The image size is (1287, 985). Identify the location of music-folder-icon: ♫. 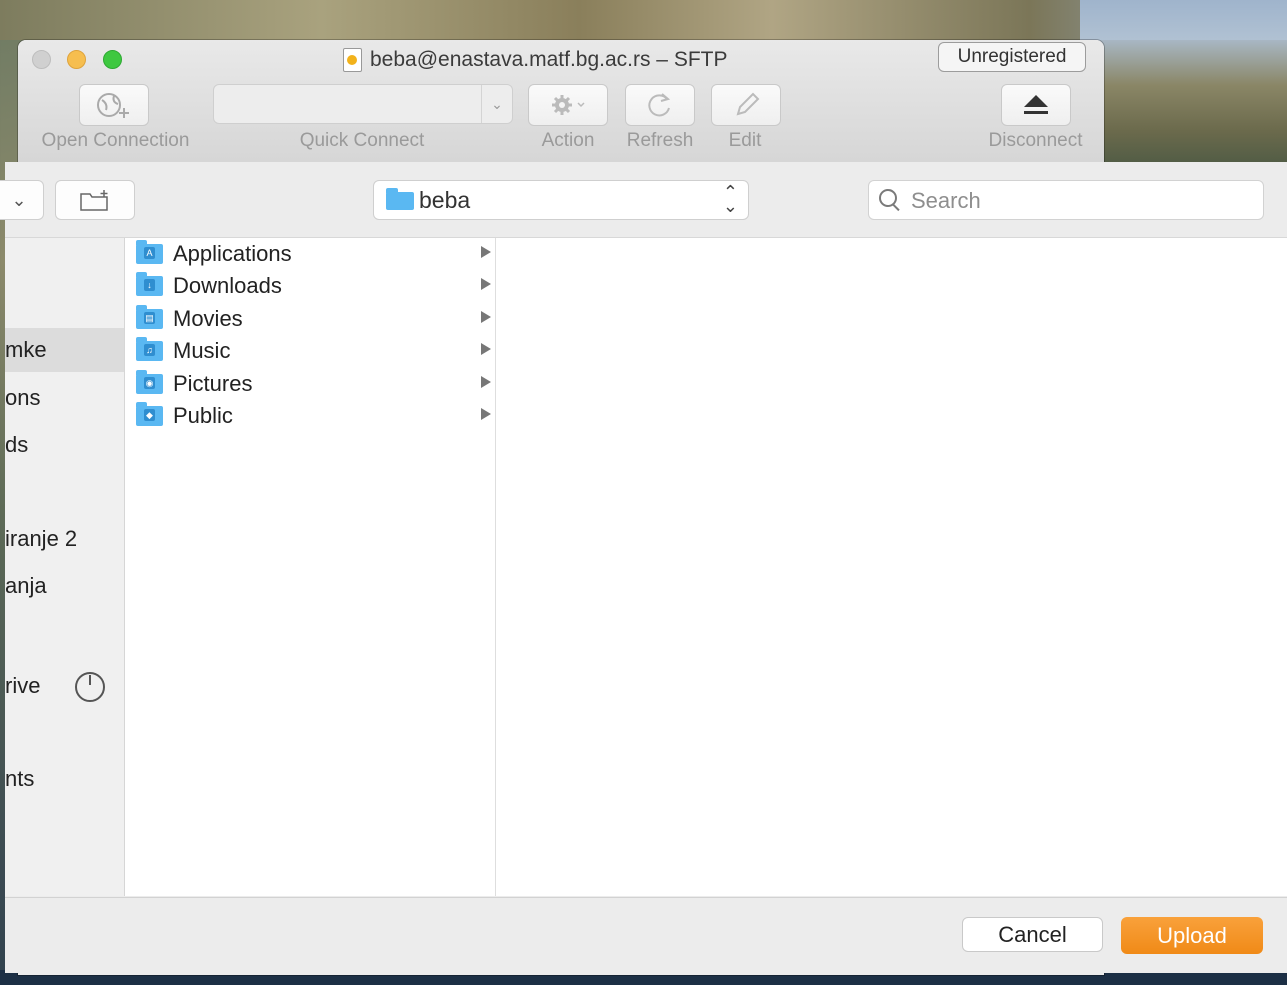
(149, 349).